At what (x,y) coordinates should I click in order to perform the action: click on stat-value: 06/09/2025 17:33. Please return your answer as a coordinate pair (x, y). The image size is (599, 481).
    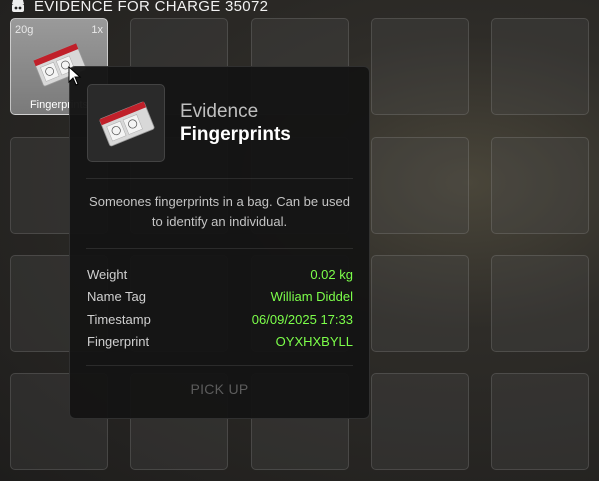
    Looking at the image, I should click on (302, 319).